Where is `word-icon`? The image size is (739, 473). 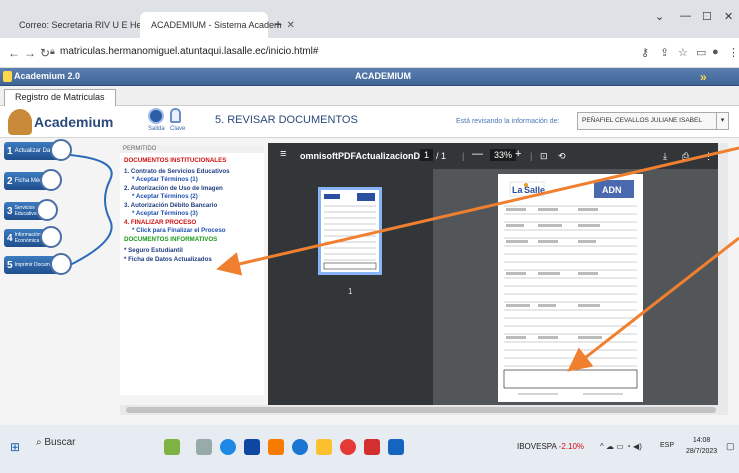 word-icon is located at coordinates (396, 447).